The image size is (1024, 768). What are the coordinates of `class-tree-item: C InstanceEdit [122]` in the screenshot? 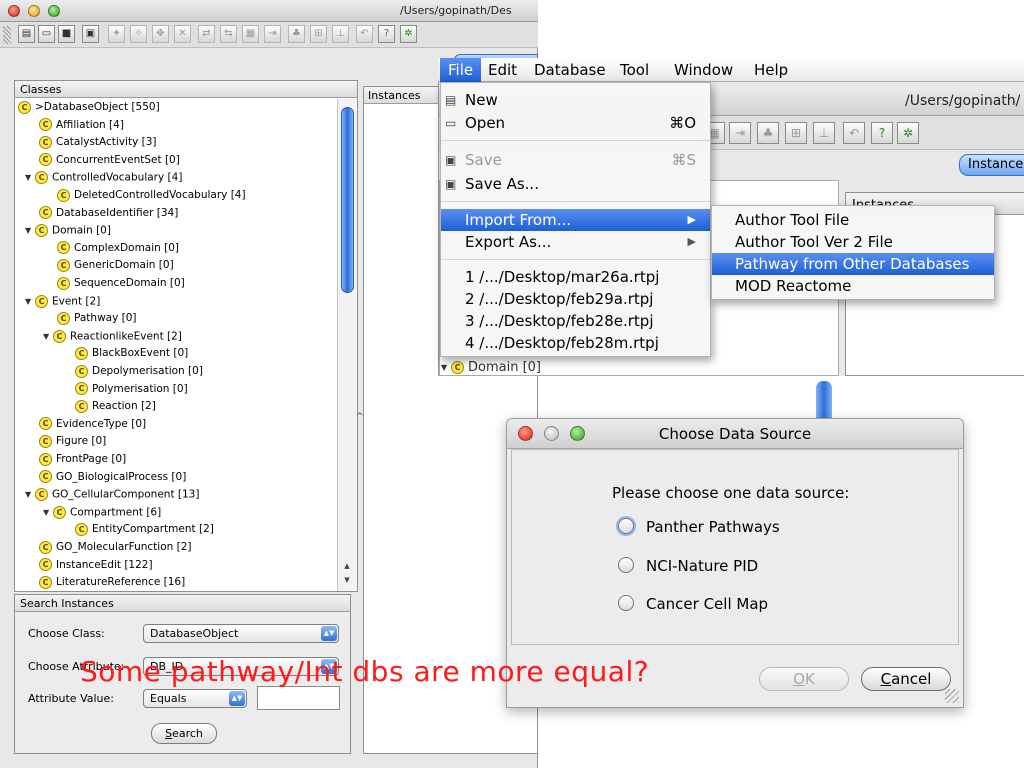 It's located at (96, 565).